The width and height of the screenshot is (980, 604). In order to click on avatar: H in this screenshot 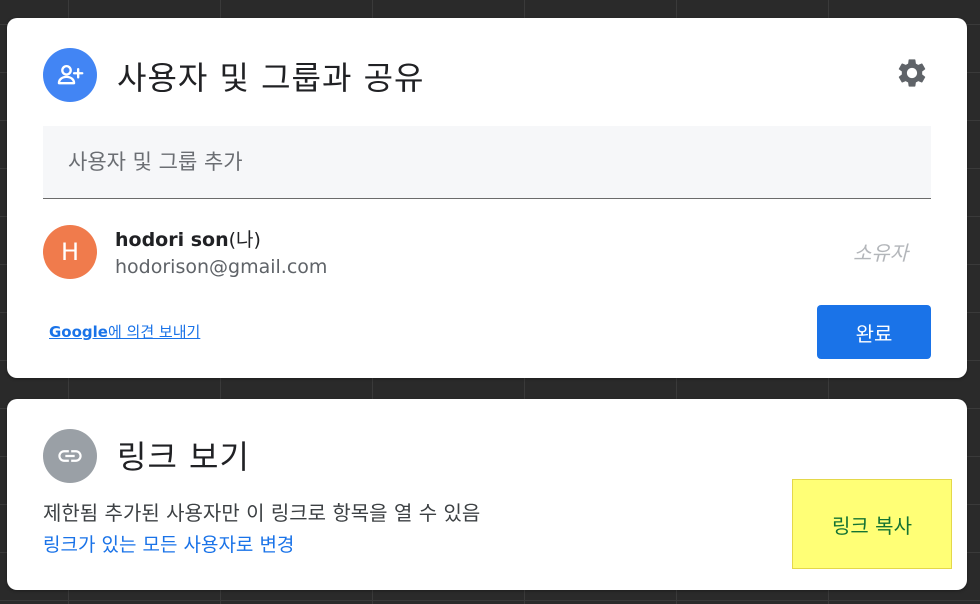, I will do `click(70, 252)`.